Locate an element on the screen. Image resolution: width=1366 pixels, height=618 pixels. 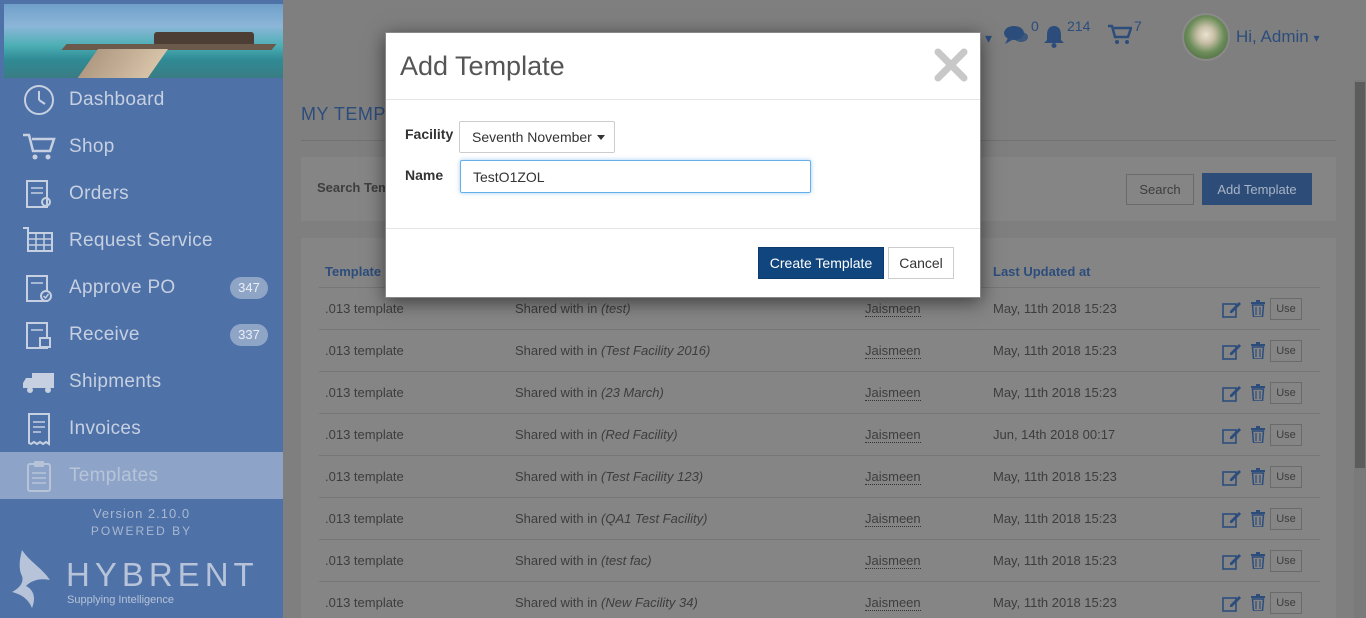
modal-footer-divider is located at coordinates (683, 228).